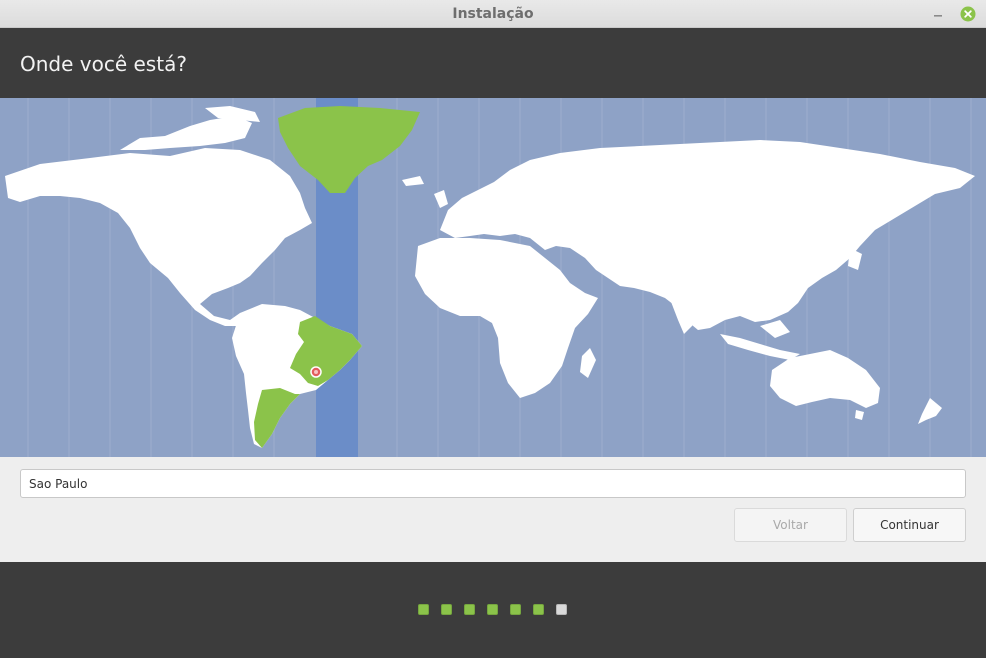 This screenshot has height=658, width=986. What do you see at coordinates (938, 14) in the screenshot?
I see `minimize-icon` at bounding box center [938, 14].